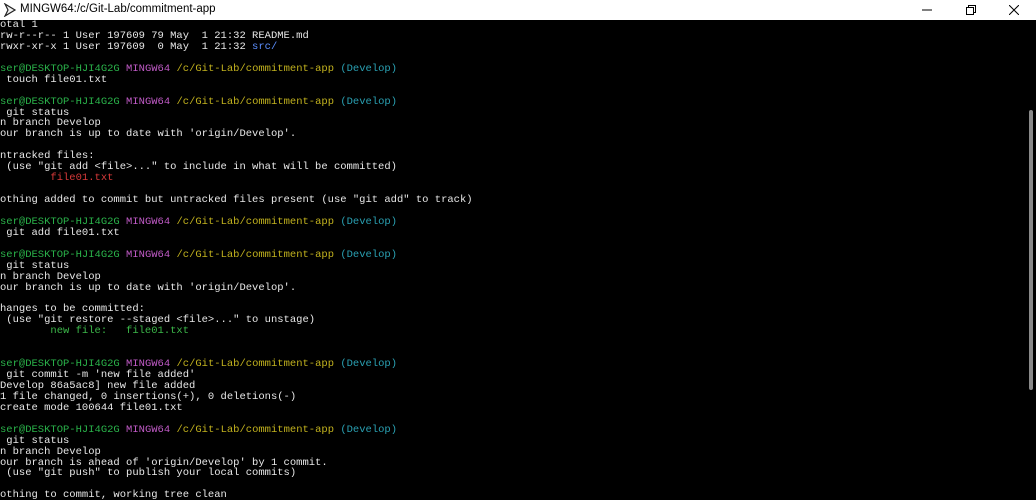 The width and height of the screenshot is (1036, 500). Describe the element at coordinates (265, 46) in the screenshot. I see `directory-name: src/` at that location.